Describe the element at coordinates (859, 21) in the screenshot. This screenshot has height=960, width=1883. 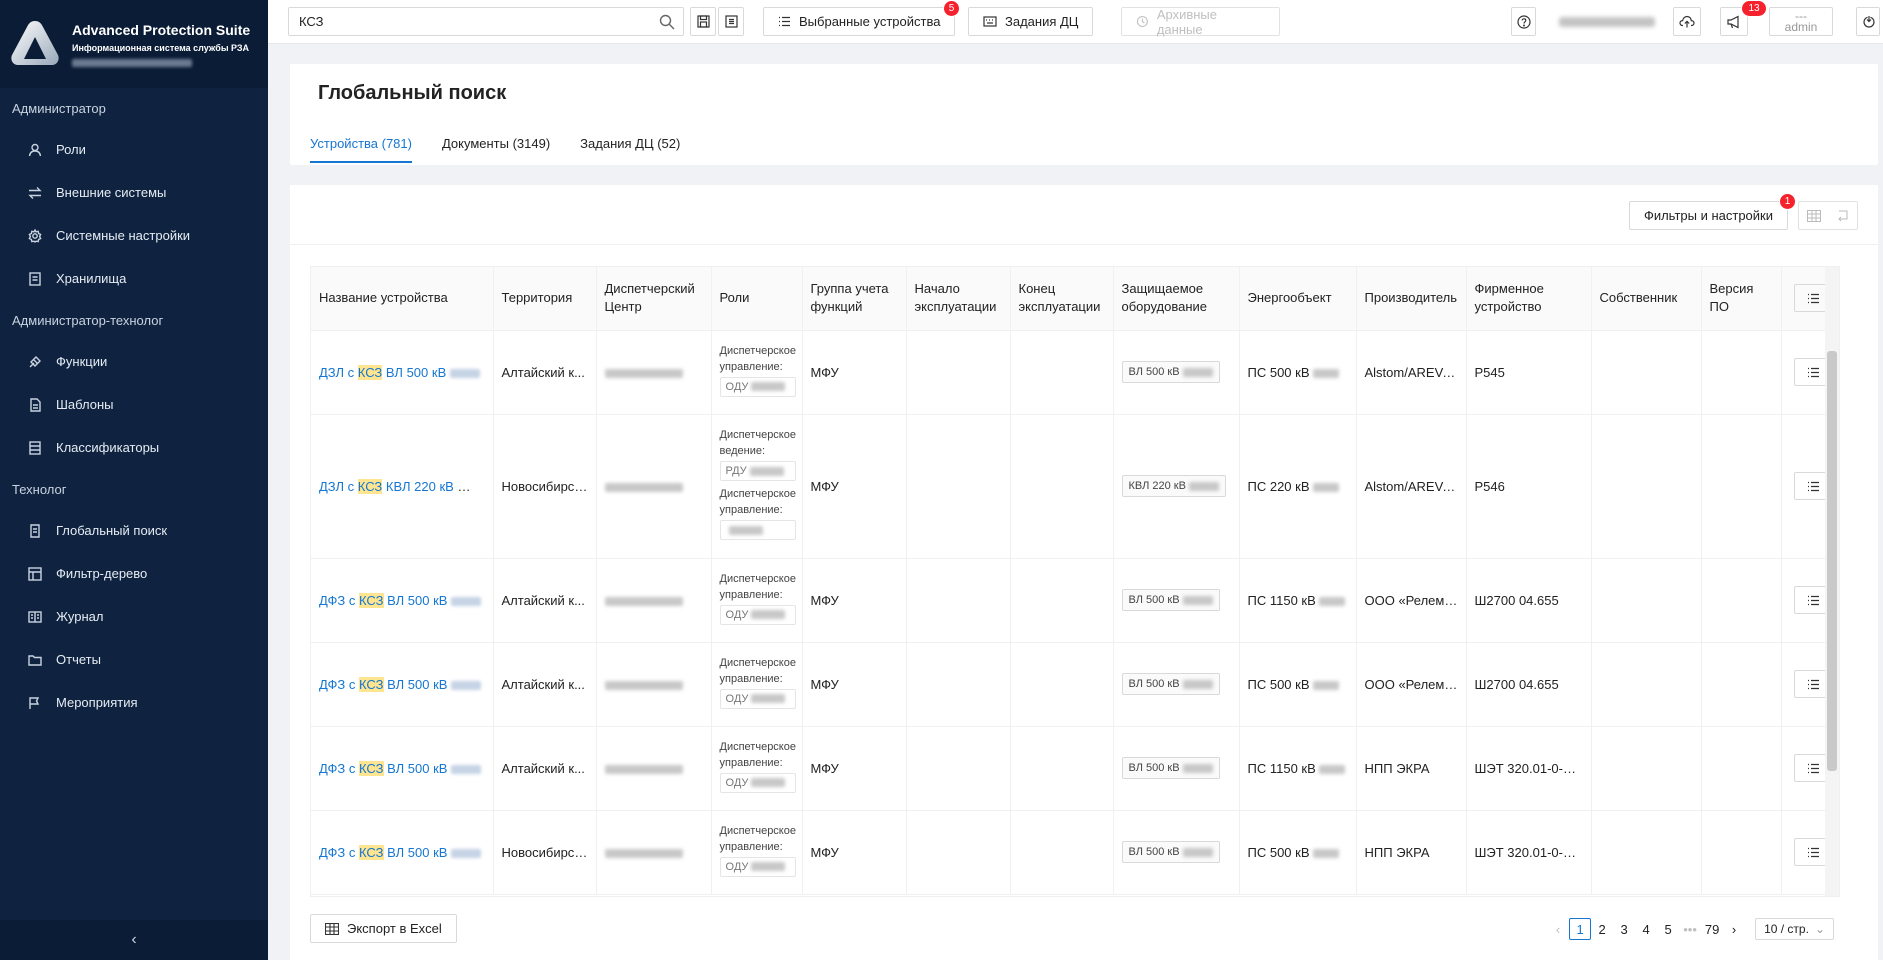
I see `selected-devices-button: Выбранные устройства` at that location.